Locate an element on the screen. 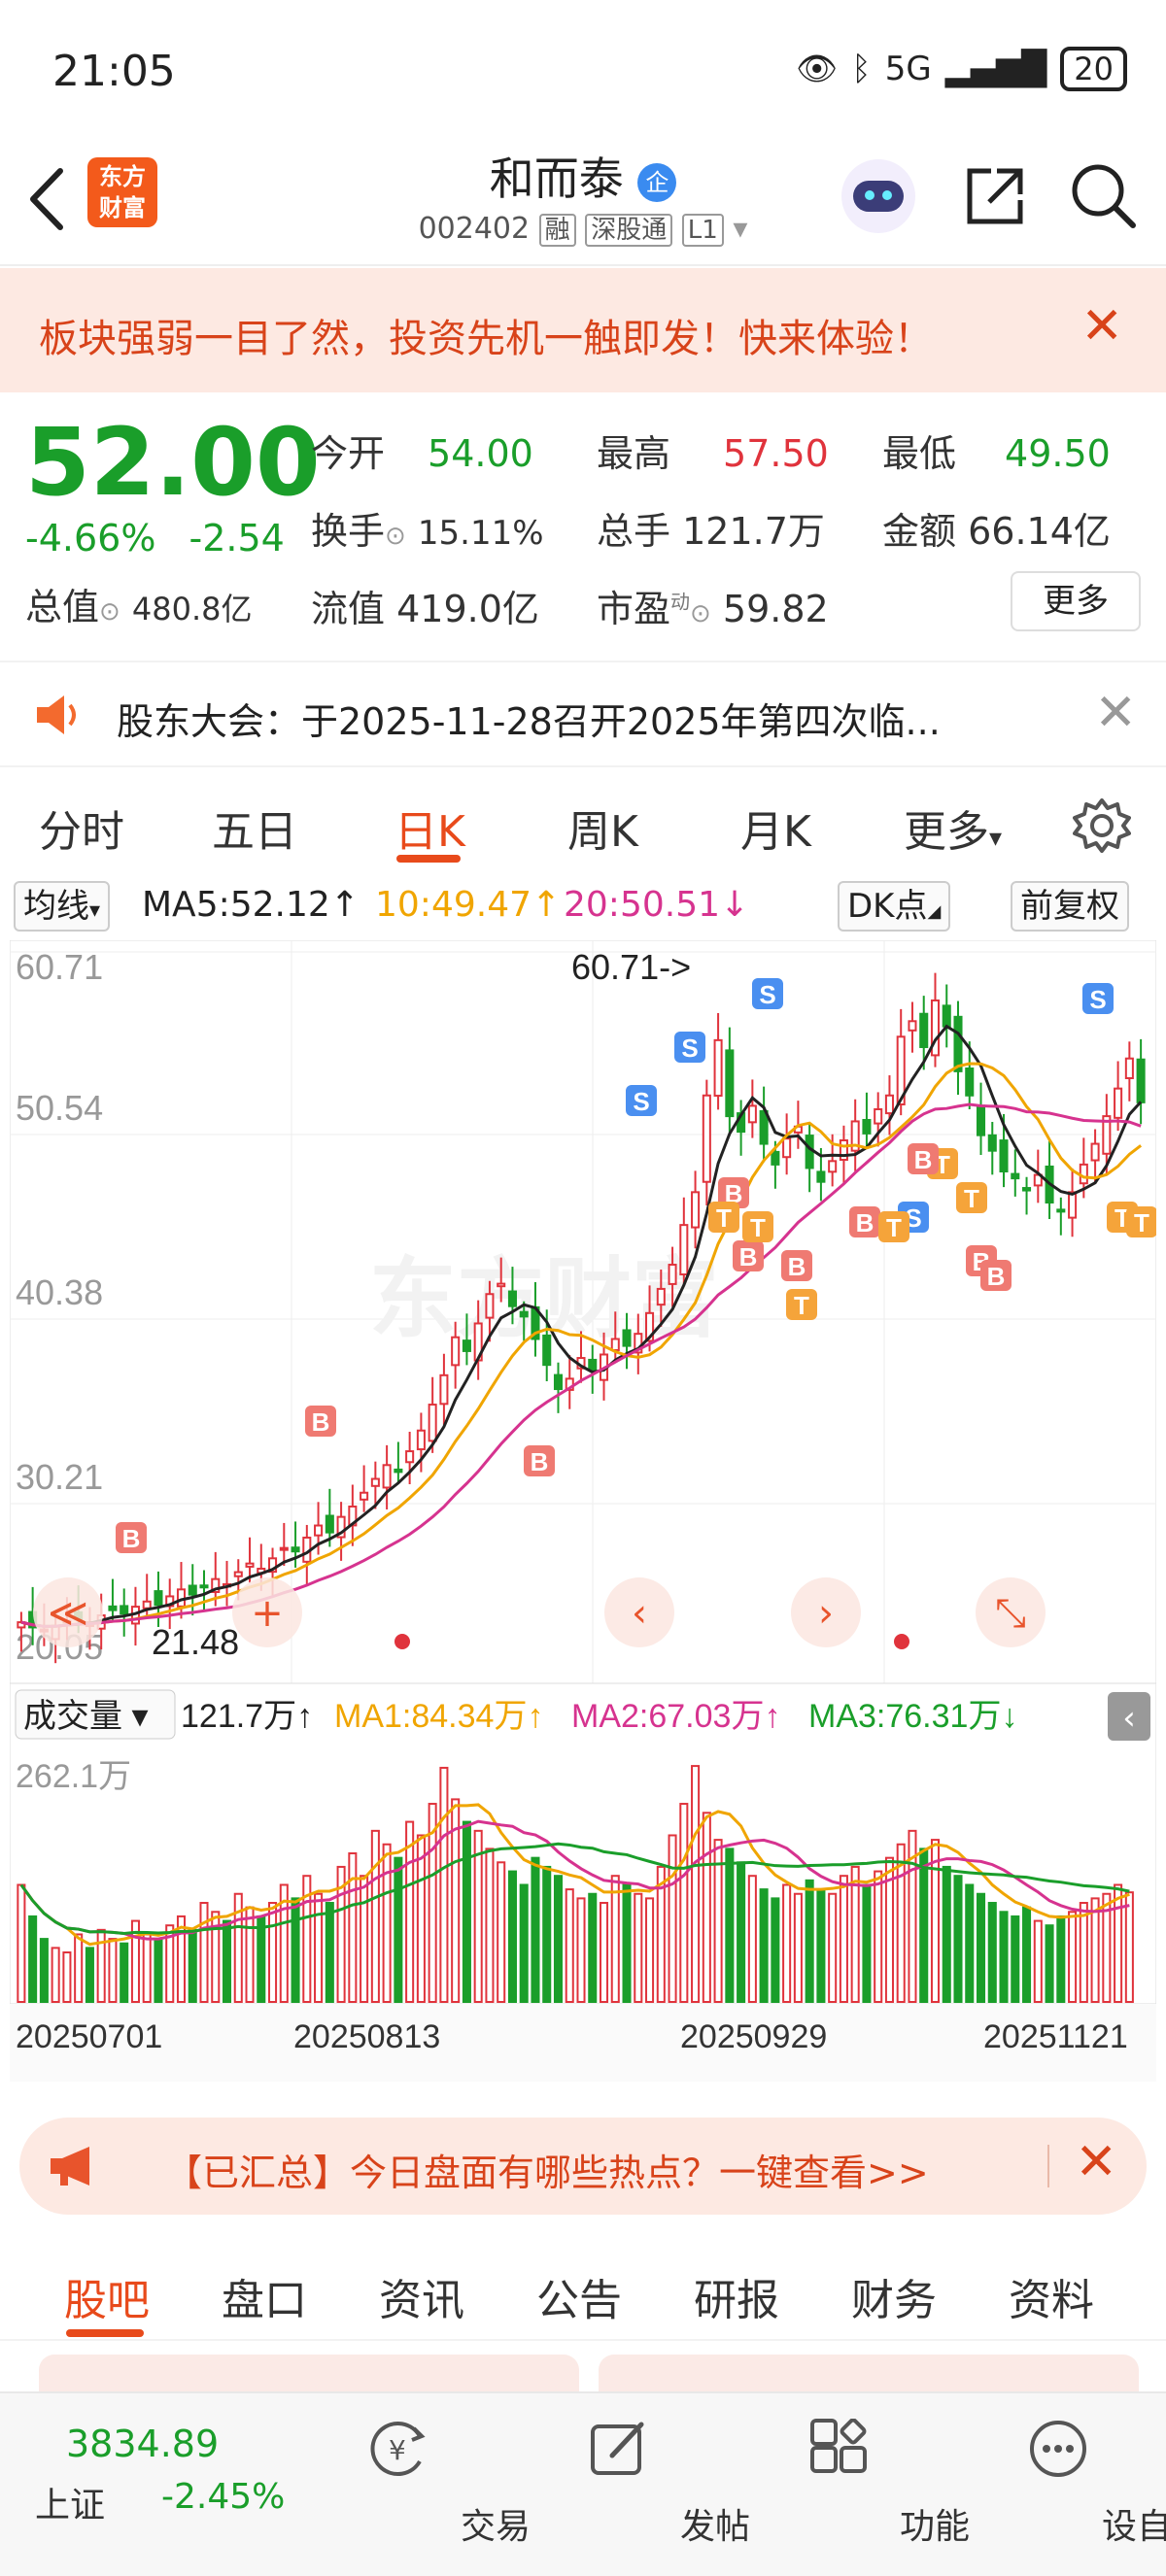  tab-orderbook: 盘口 is located at coordinates (264, 2296).